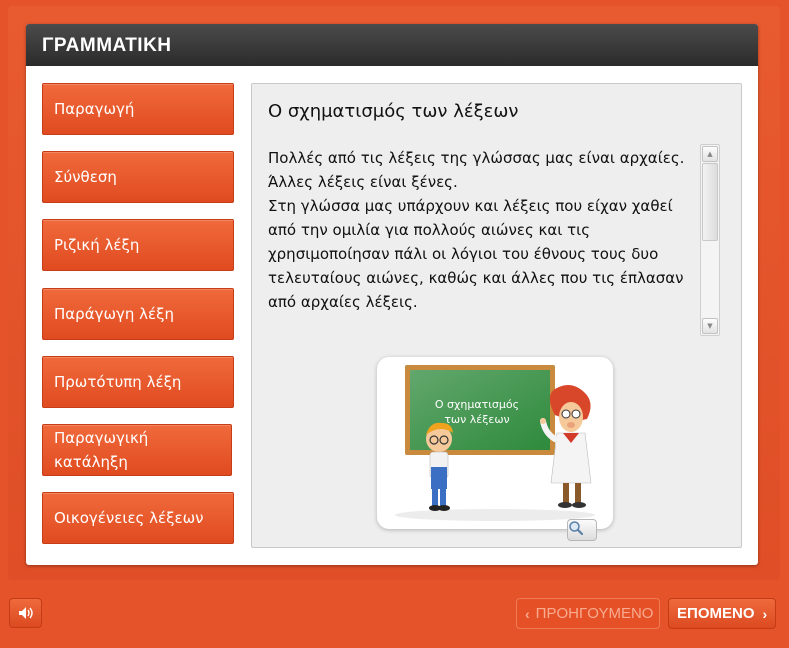 This screenshot has height=648, width=789. What do you see at coordinates (138, 177) in the screenshot?
I see `menu-item-synthesi: Σύνθεση` at bounding box center [138, 177].